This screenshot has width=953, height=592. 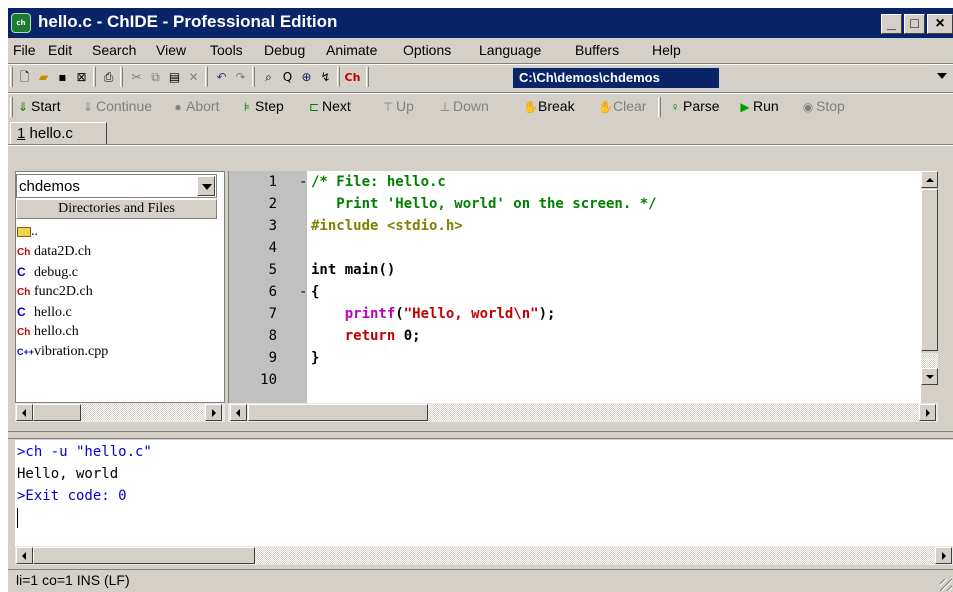 I want to click on stop-label: Stop, so click(x=830, y=106).